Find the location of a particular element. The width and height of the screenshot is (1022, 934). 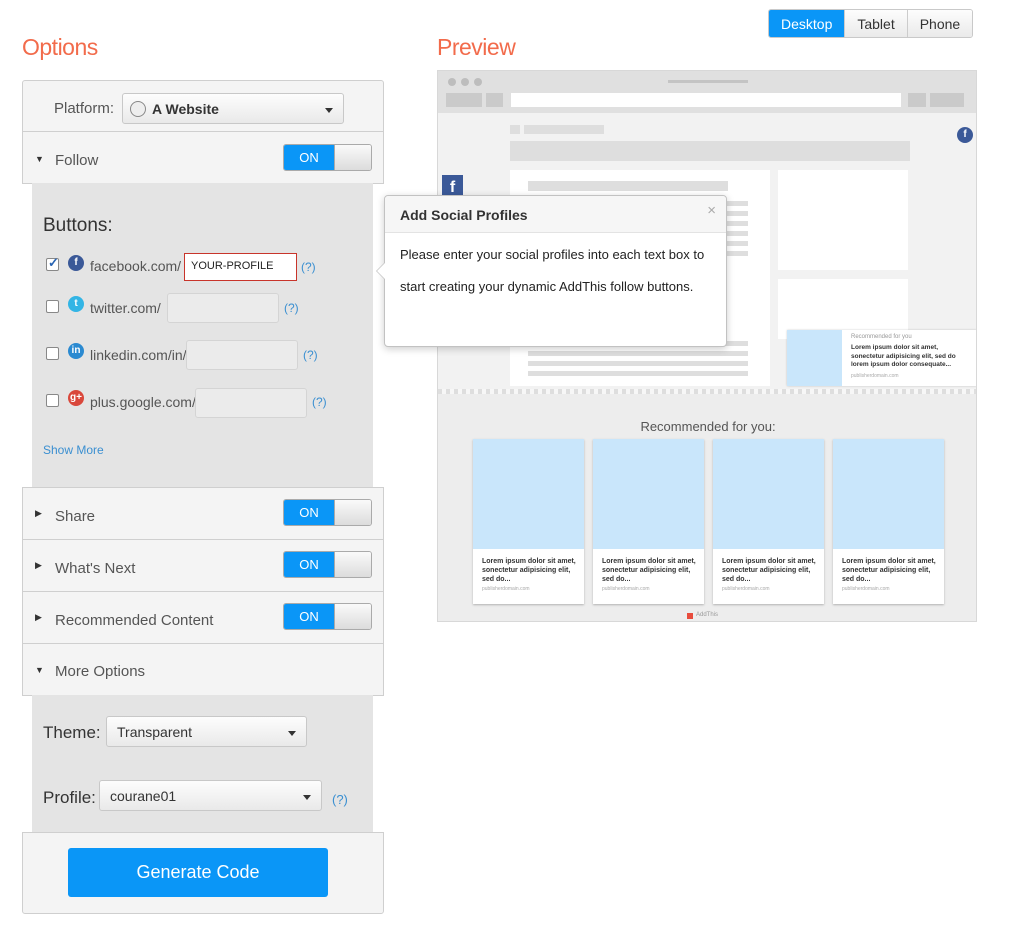

facebook-profile-value: YOUR-PROFILE is located at coordinates (232, 266).